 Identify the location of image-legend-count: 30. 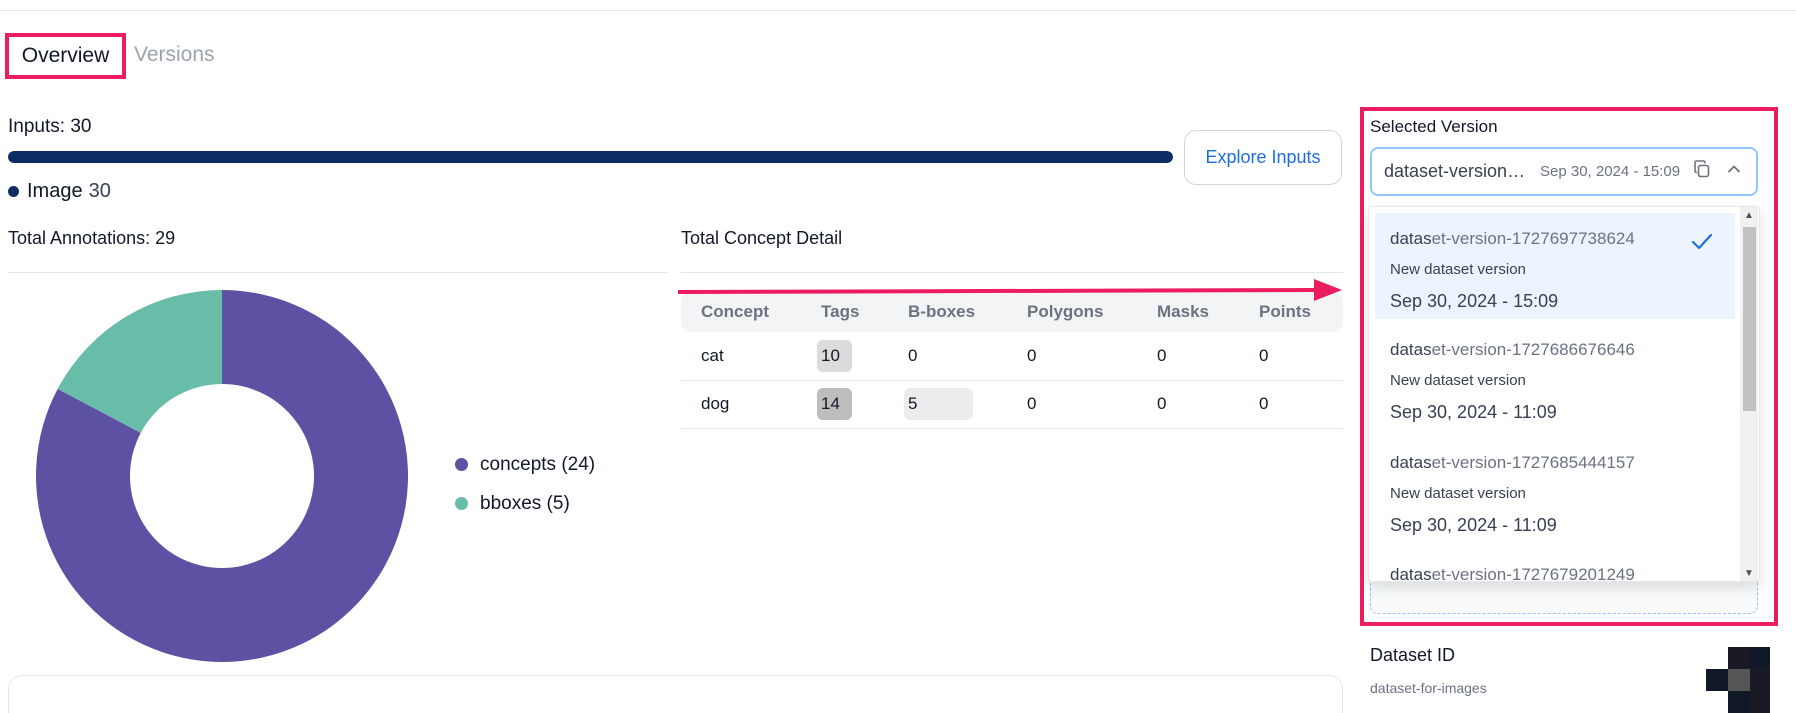
(99, 191).